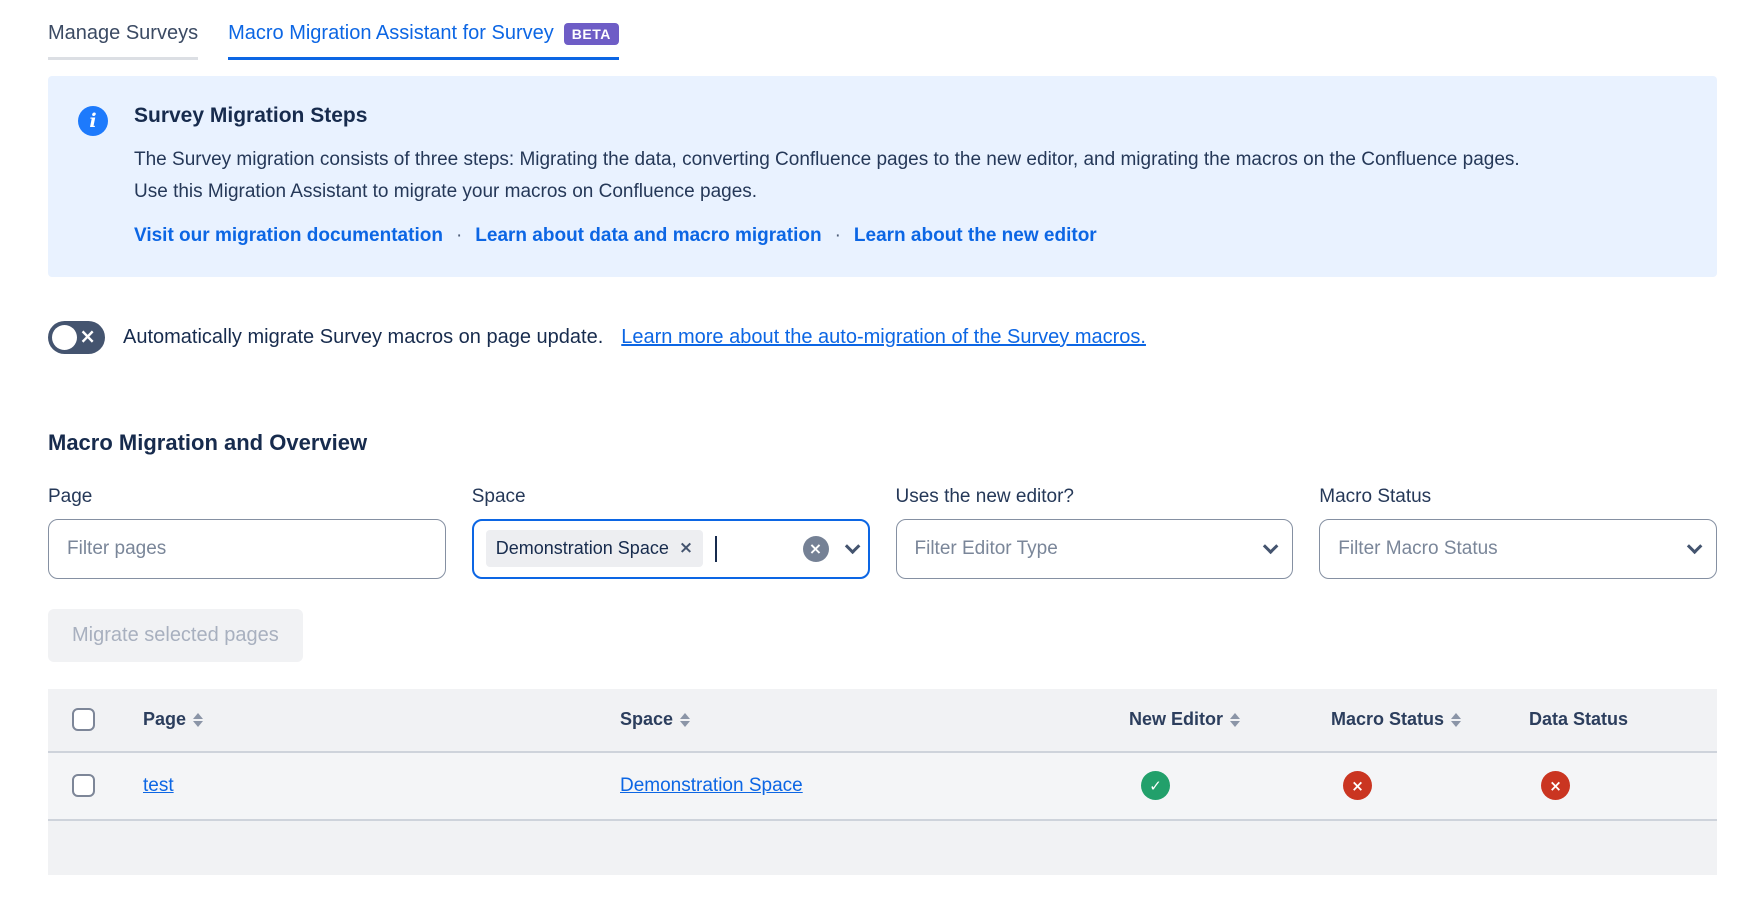  I want to click on new-editor-link: Learn about the new editor, so click(975, 236).